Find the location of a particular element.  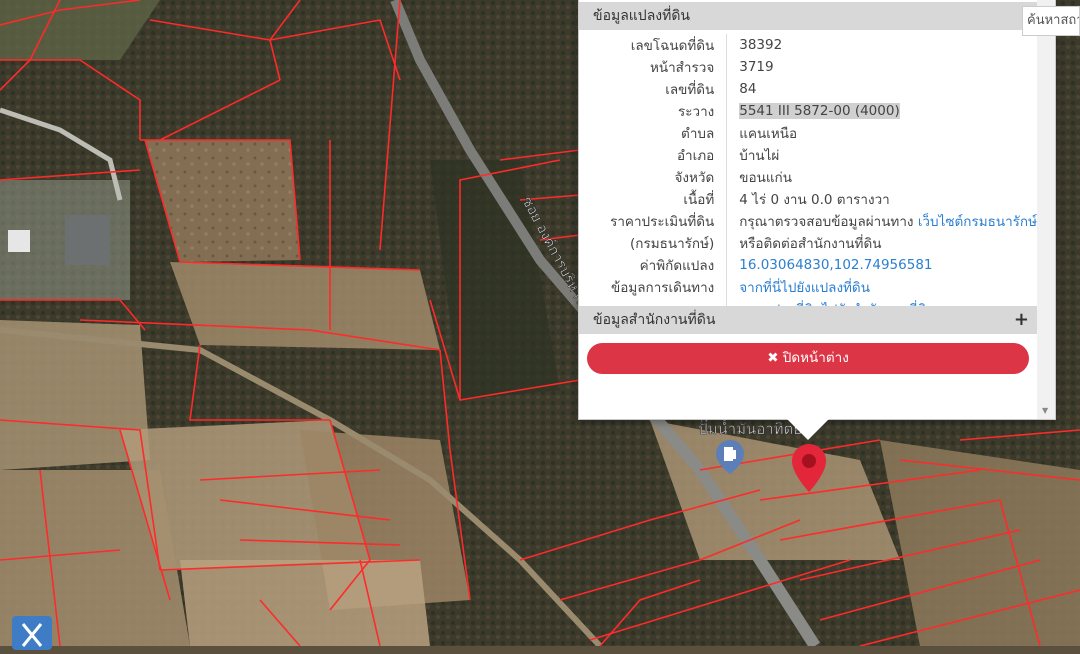

popup-scrollbar: ▲ ▼ is located at coordinates (1046, 209).